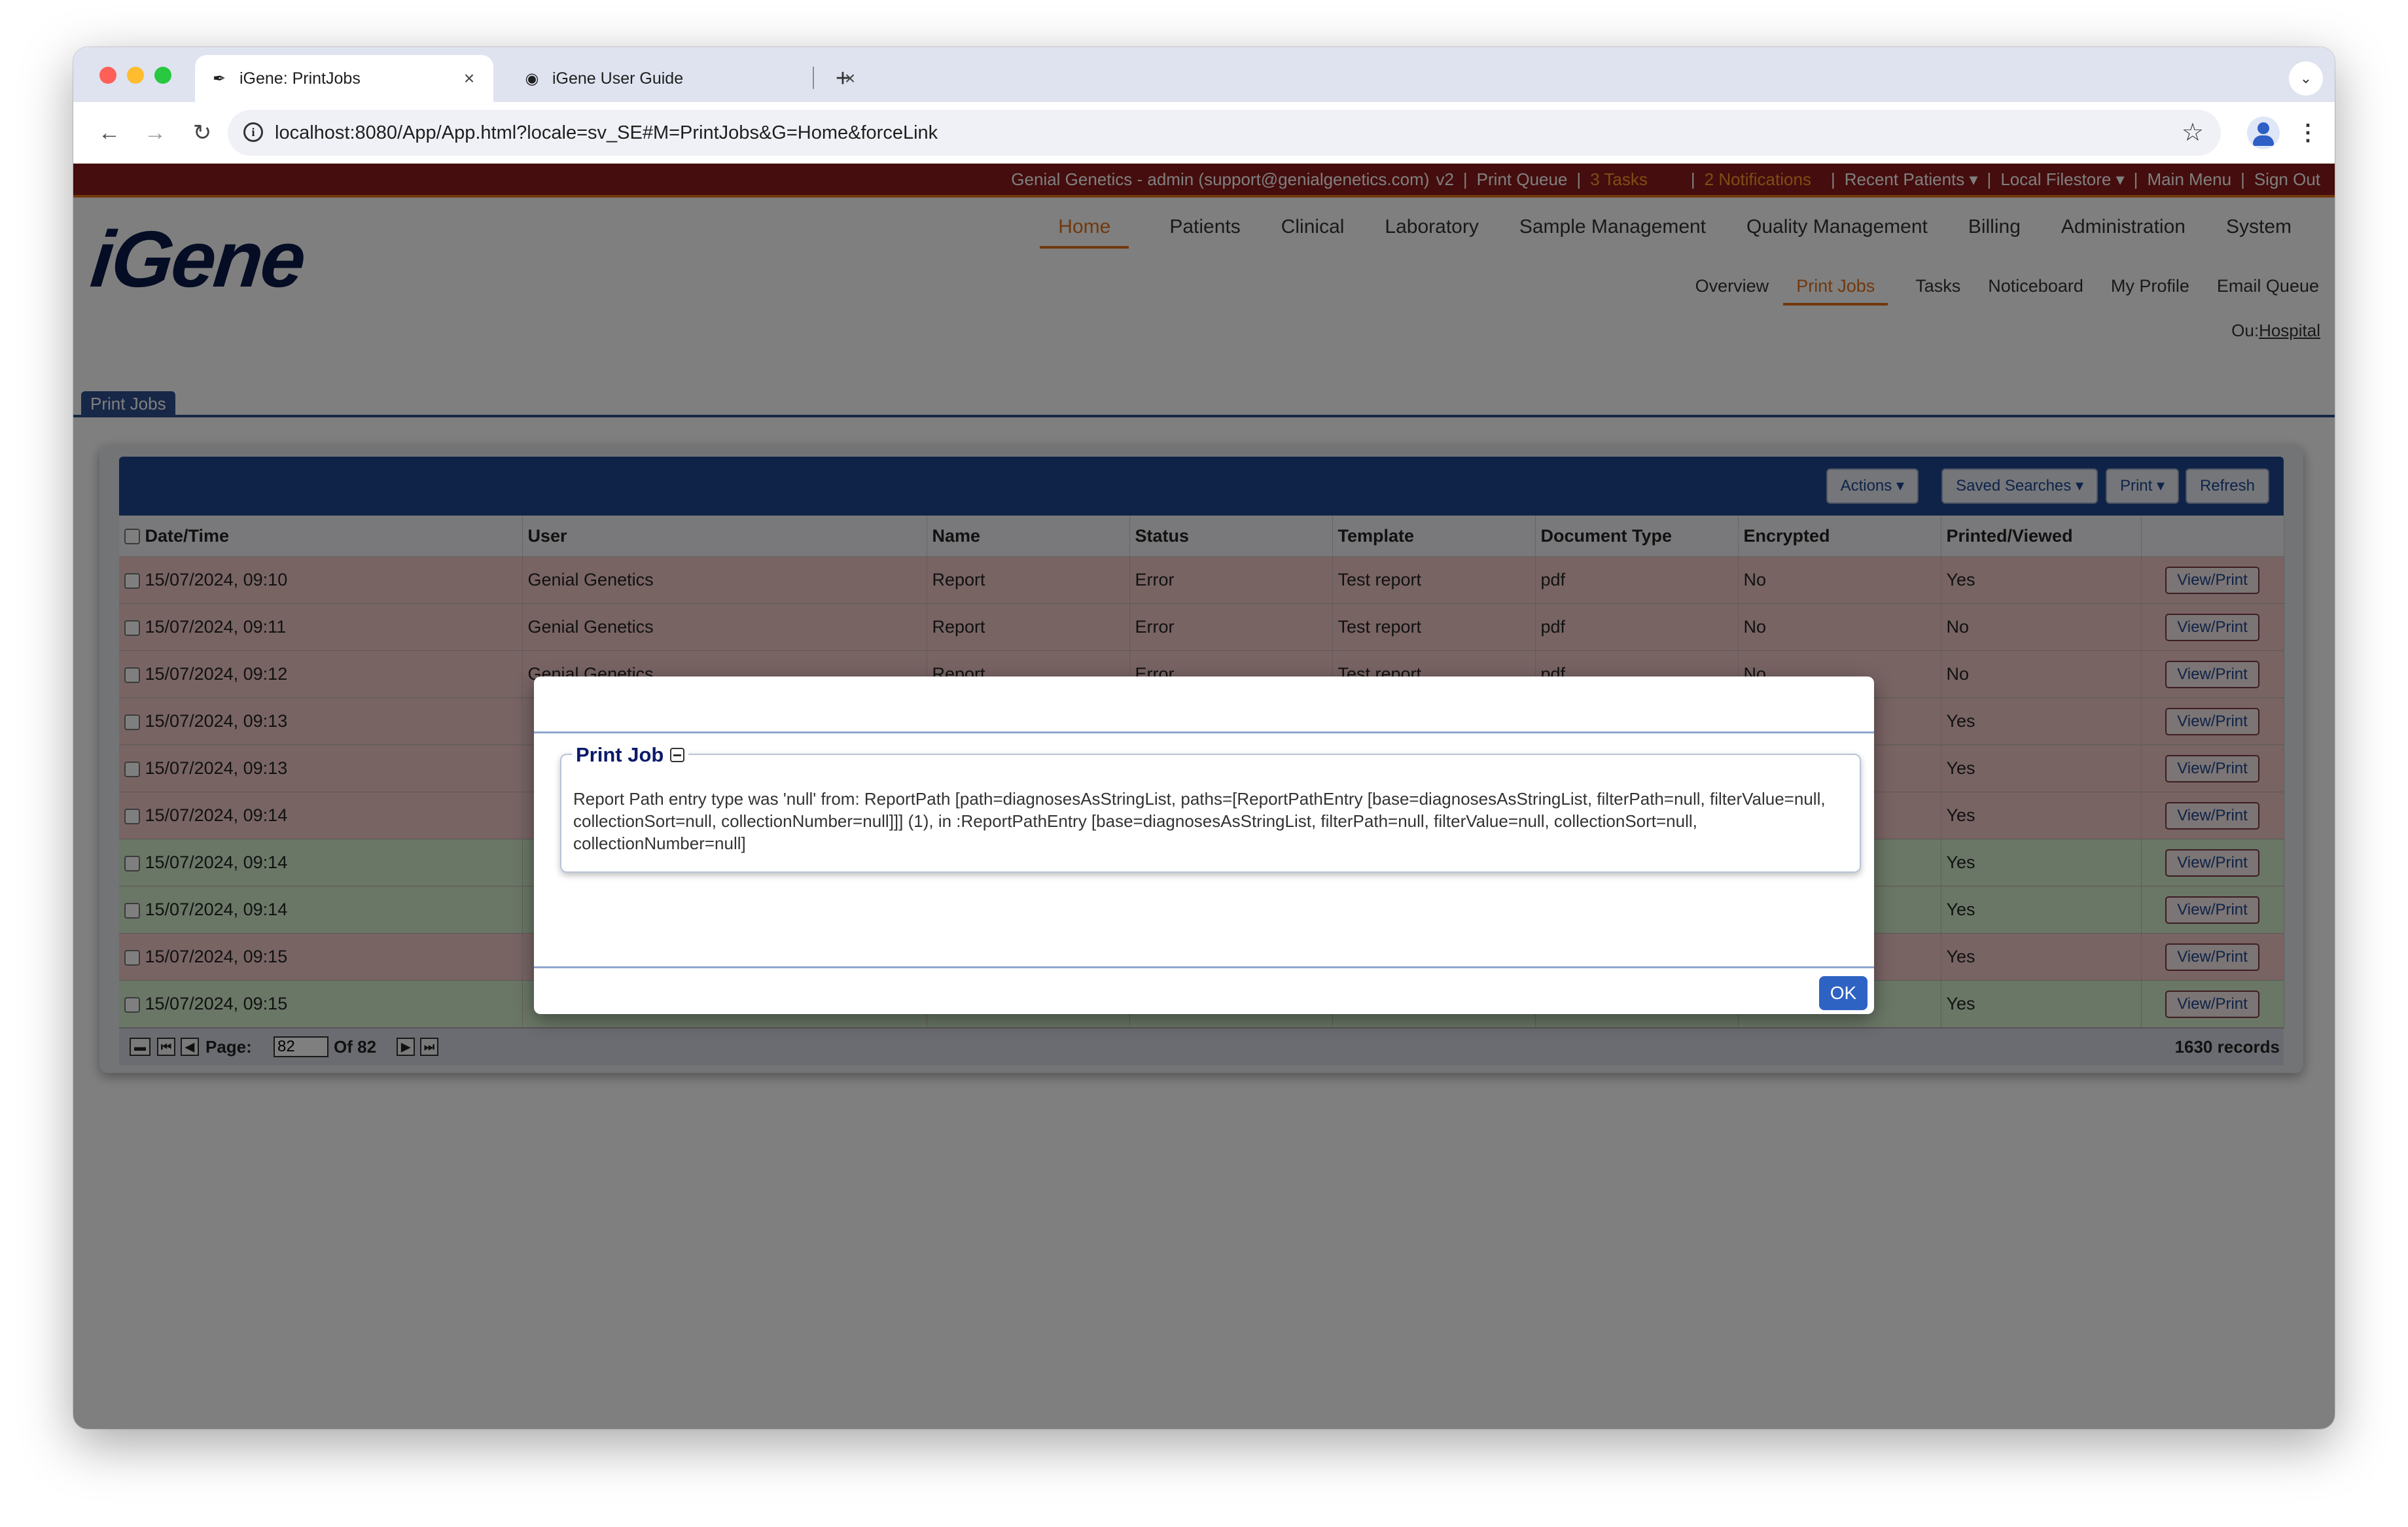 The height and width of the screenshot is (1527, 2408). What do you see at coordinates (2306, 78) in the screenshot?
I see `tab-search-chevron-icon: ⌄` at bounding box center [2306, 78].